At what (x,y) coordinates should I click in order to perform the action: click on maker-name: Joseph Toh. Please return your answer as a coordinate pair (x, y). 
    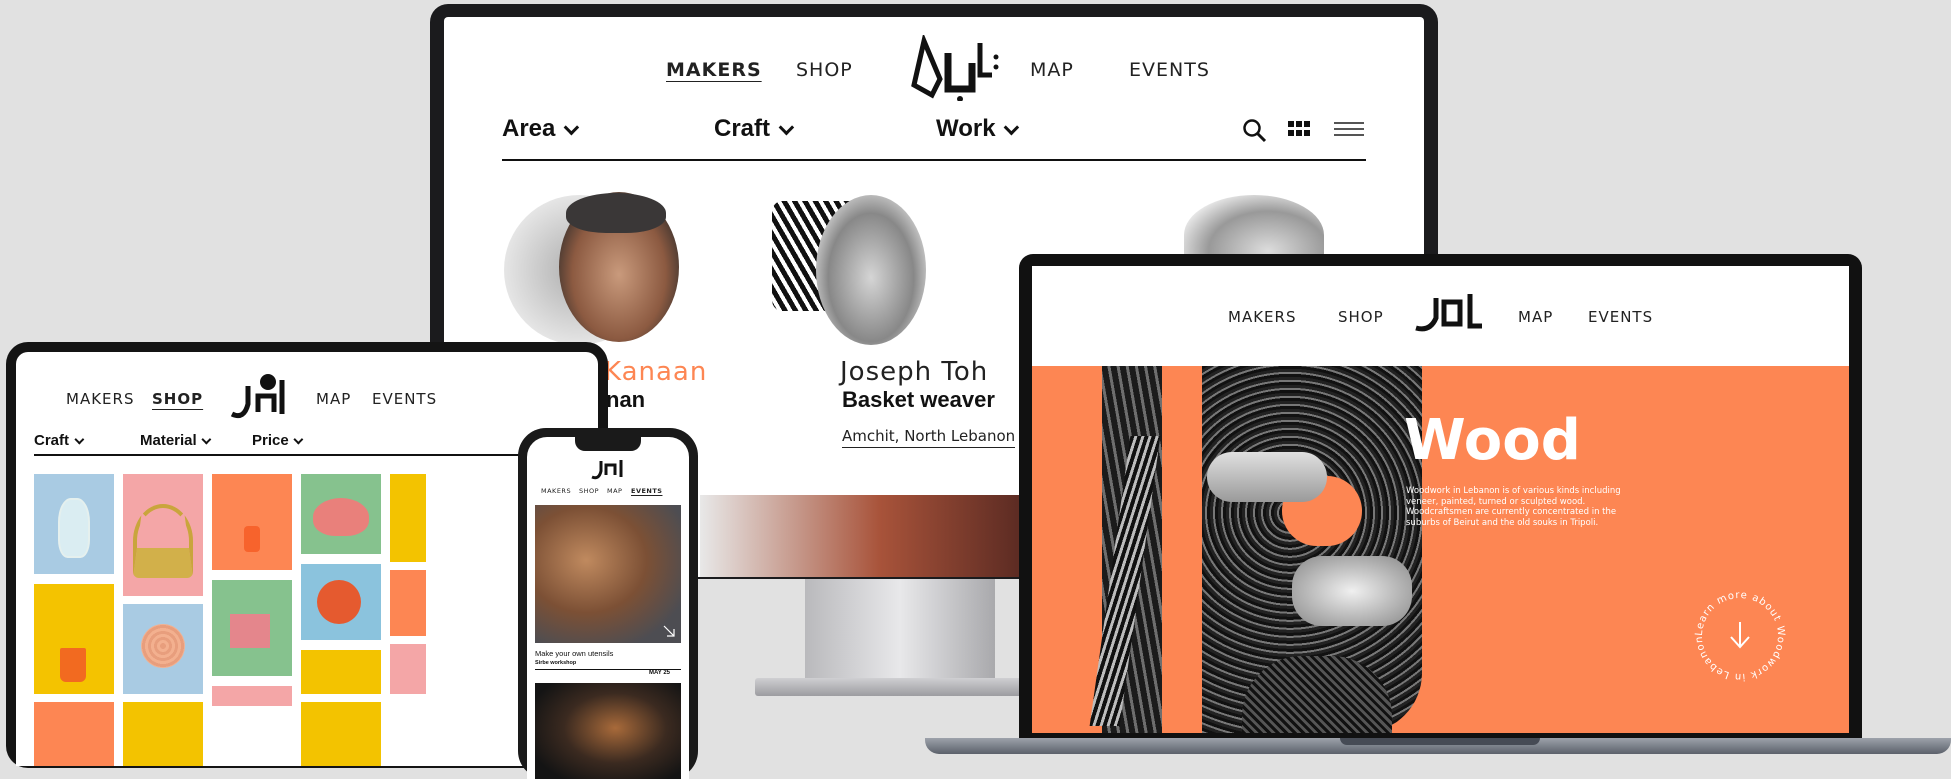
    Looking at the image, I should click on (914, 372).